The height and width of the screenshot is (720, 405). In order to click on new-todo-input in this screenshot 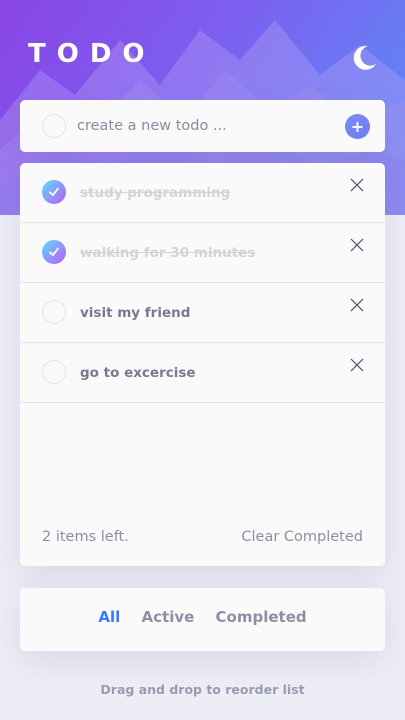, I will do `click(204, 126)`.